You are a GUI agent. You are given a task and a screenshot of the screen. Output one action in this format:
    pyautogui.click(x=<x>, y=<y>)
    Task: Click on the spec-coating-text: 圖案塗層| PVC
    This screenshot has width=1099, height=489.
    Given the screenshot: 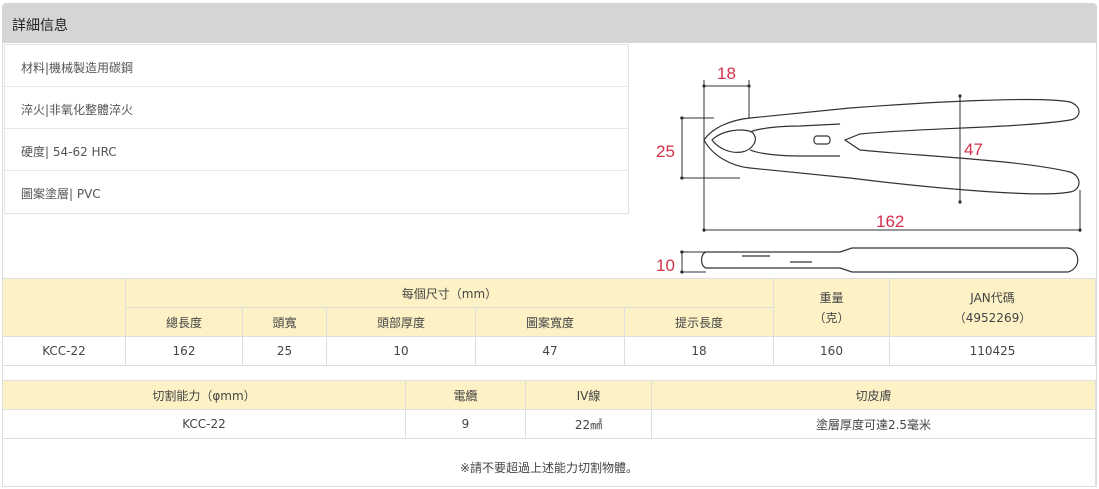 What is the action you would take?
    pyautogui.click(x=61, y=194)
    